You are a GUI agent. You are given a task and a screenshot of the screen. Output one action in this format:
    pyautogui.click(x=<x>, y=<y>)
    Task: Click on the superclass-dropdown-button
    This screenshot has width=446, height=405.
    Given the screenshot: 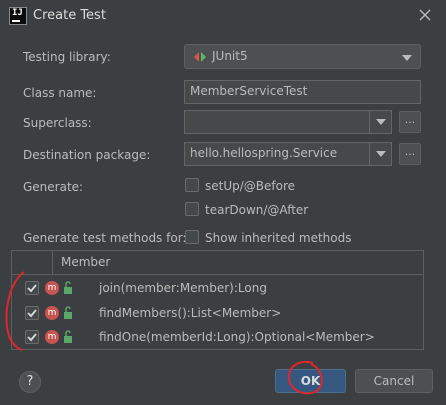 What is the action you would take?
    pyautogui.click(x=380, y=122)
    